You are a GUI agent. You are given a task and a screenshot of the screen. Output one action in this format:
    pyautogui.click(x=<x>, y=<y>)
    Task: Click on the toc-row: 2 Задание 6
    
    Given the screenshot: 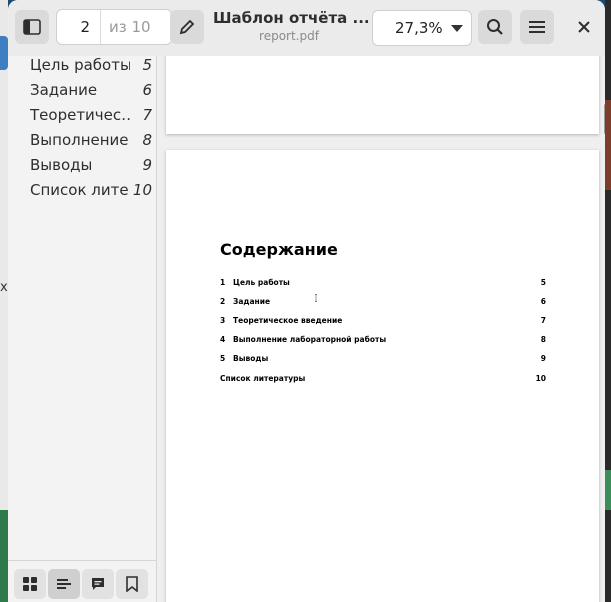 What is the action you would take?
    pyautogui.click(x=383, y=303)
    